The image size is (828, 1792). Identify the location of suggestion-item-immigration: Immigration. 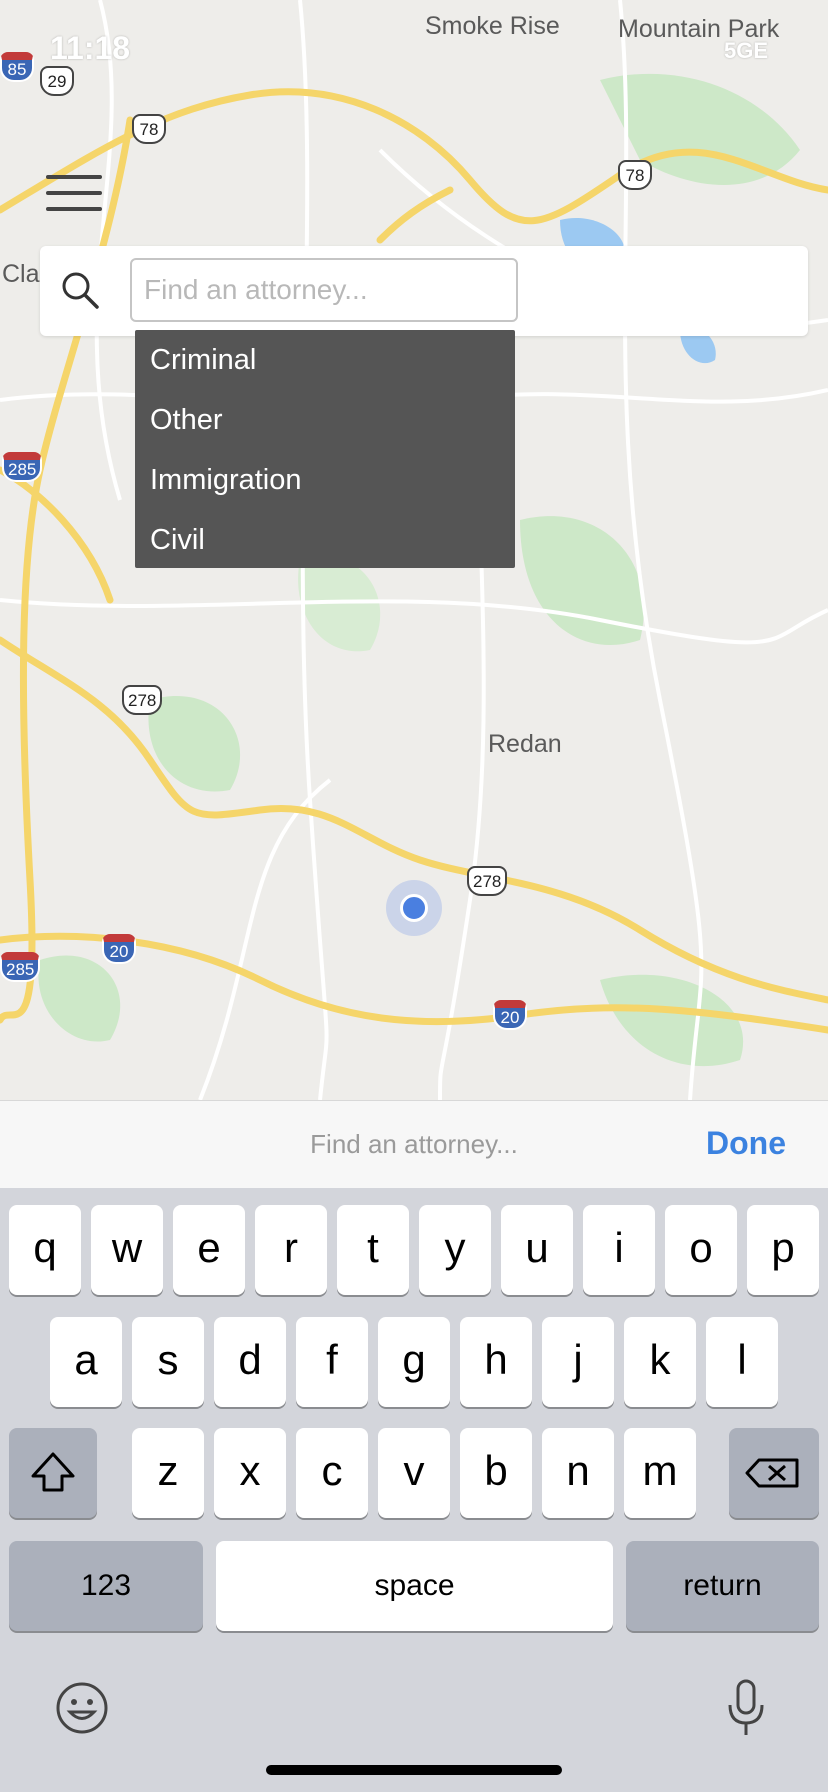
(325, 480).